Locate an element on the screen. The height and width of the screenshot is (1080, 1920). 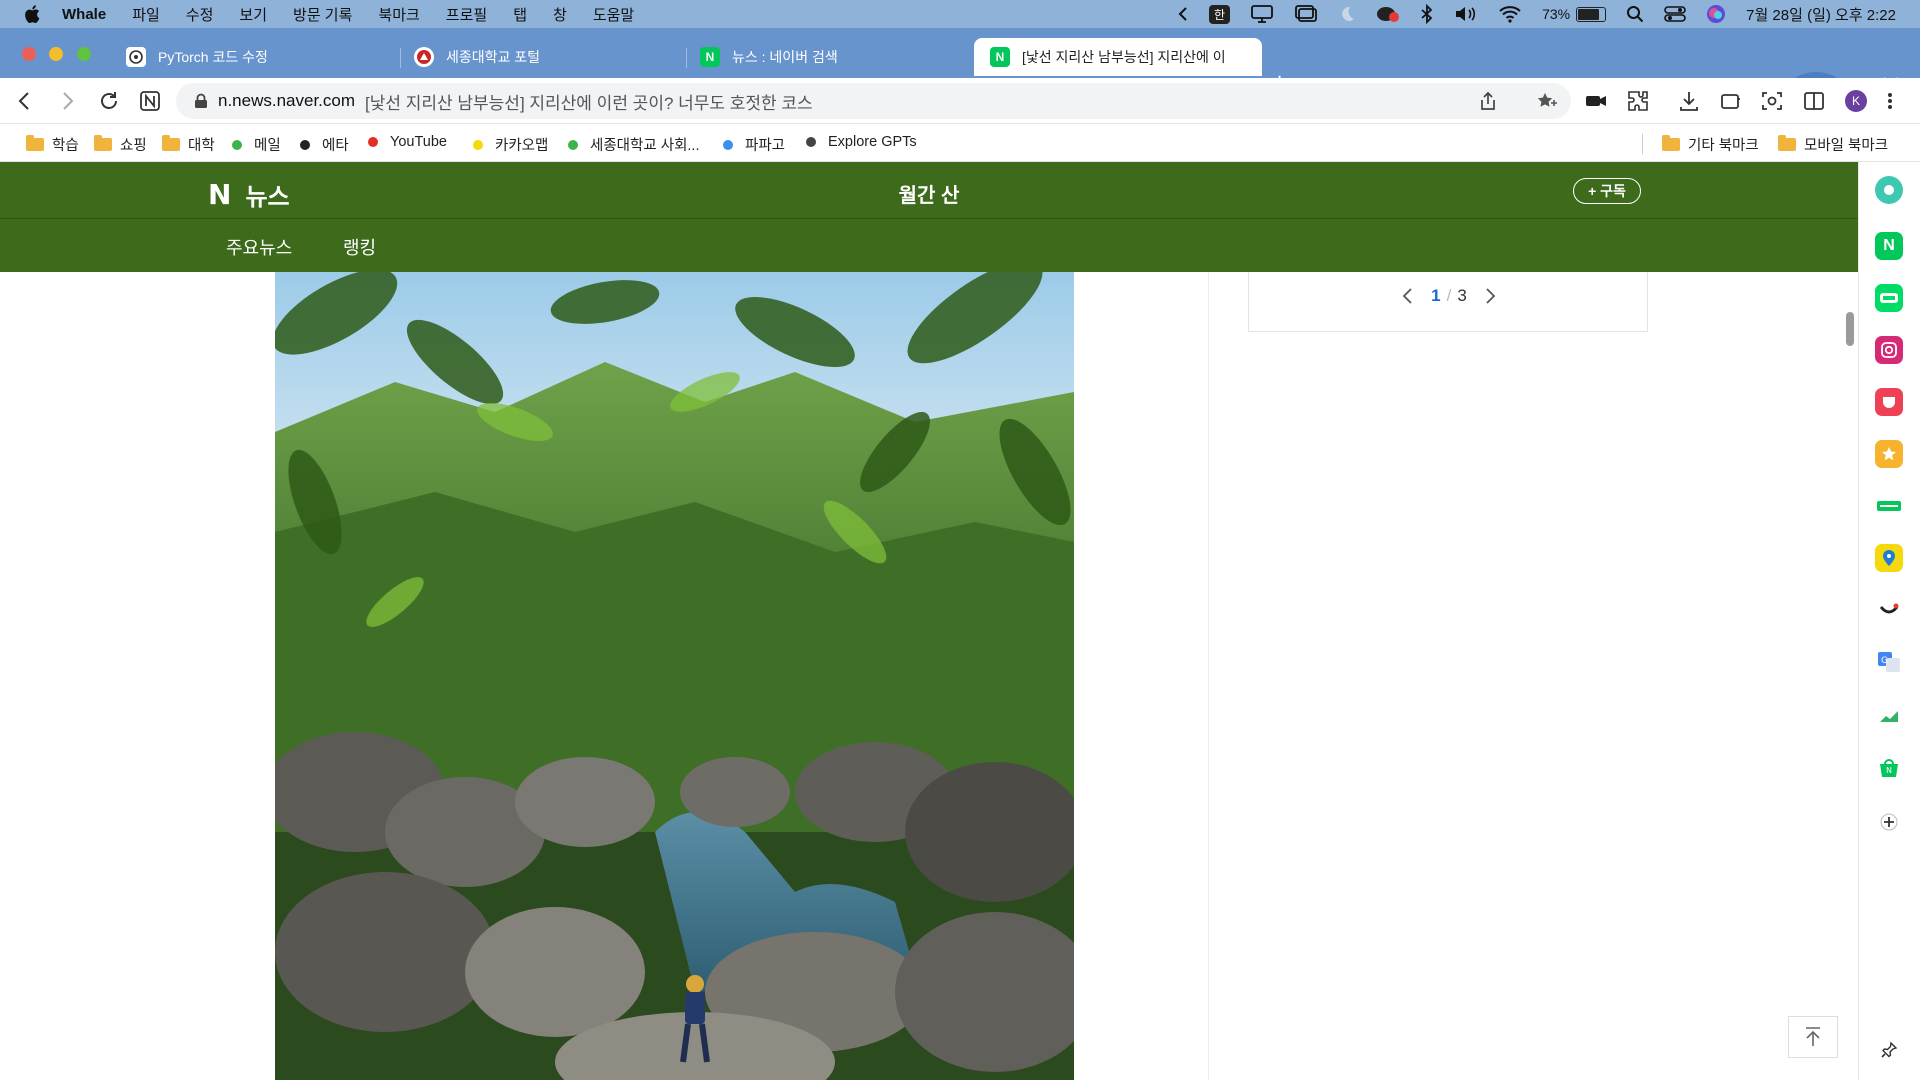
webtoon-icon is located at coordinates (1889, 298).